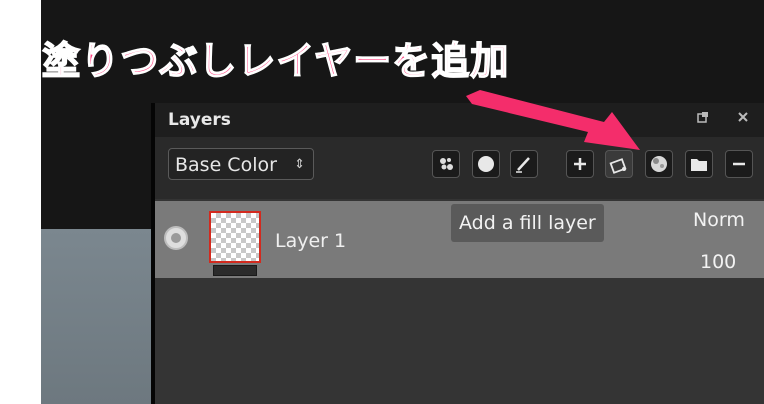 Image resolution: width=764 pixels, height=404 pixels. What do you see at coordinates (275, 61) in the screenshot?
I see `annotation-banner: 塗りつぶしレイヤーを追加` at bounding box center [275, 61].